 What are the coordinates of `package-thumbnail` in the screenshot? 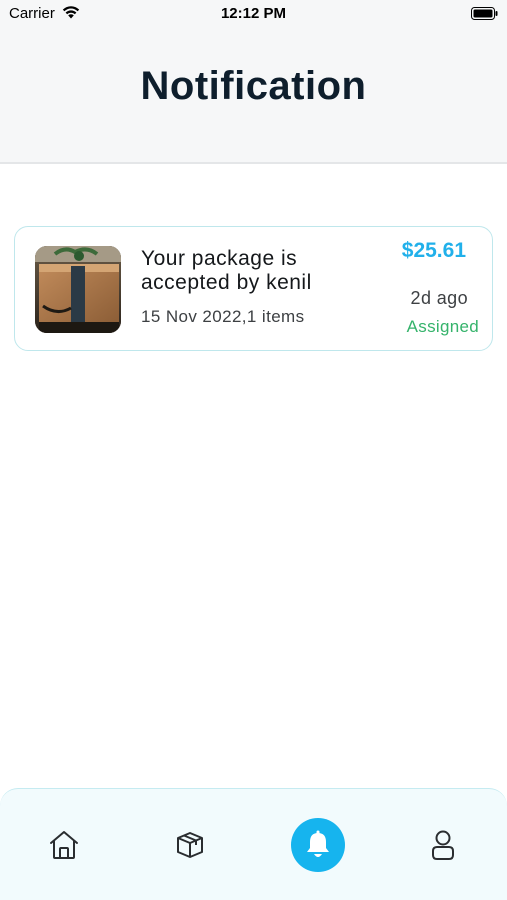 It's located at (78, 289).